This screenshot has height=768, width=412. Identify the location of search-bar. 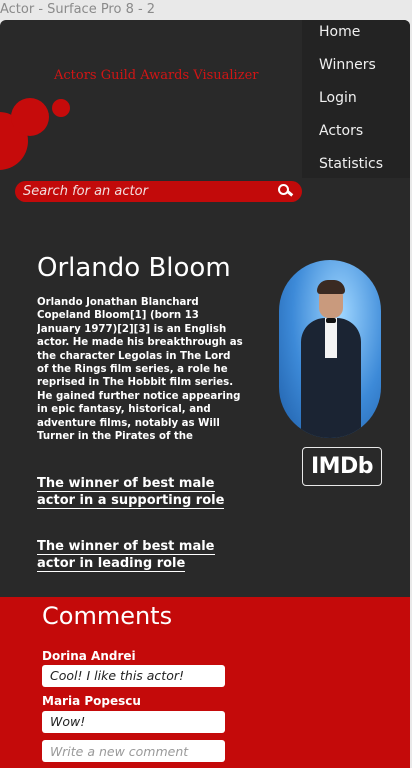
(158, 191).